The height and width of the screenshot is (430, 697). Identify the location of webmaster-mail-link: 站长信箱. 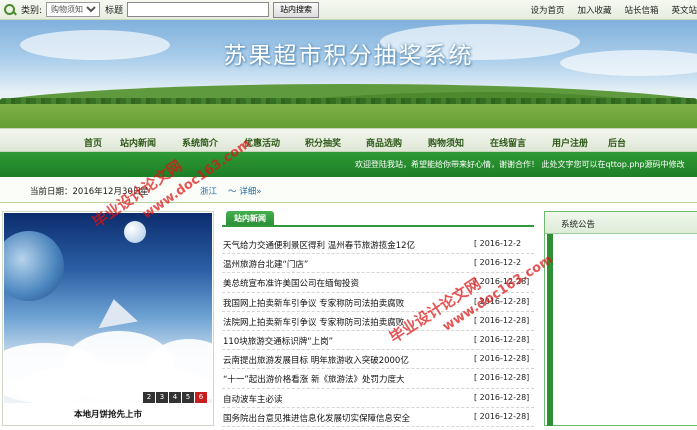
(641, 10).